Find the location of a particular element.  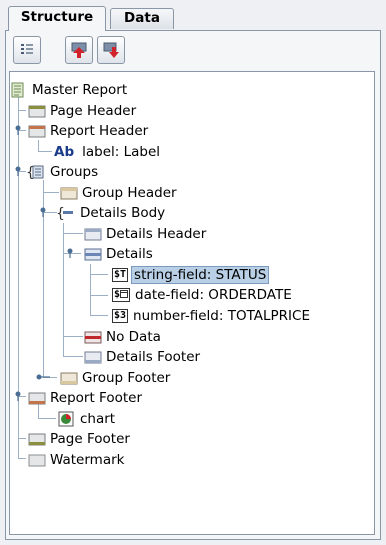

tree-node-label: label: Label is located at coordinates (121, 152).